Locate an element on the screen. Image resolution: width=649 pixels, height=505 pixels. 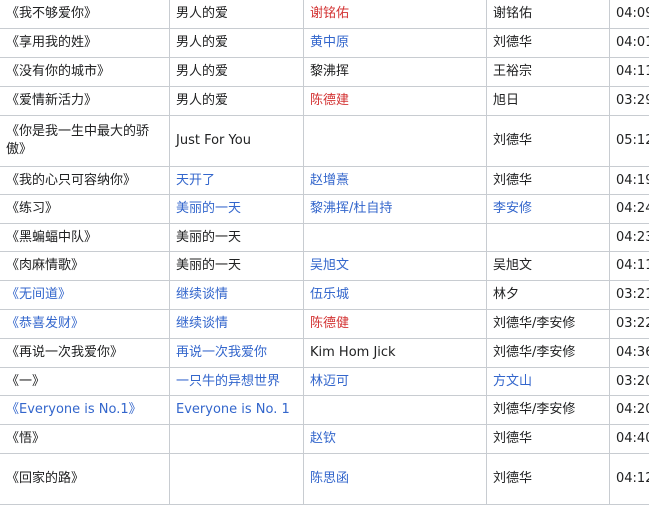
lyricist-cell: 陈德健 is located at coordinates (395, 324).